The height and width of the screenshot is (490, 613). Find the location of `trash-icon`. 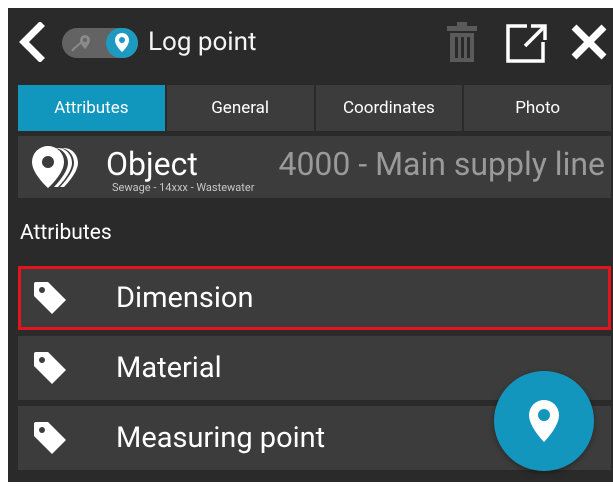

trash-icon is located at coordinates (462, 42).